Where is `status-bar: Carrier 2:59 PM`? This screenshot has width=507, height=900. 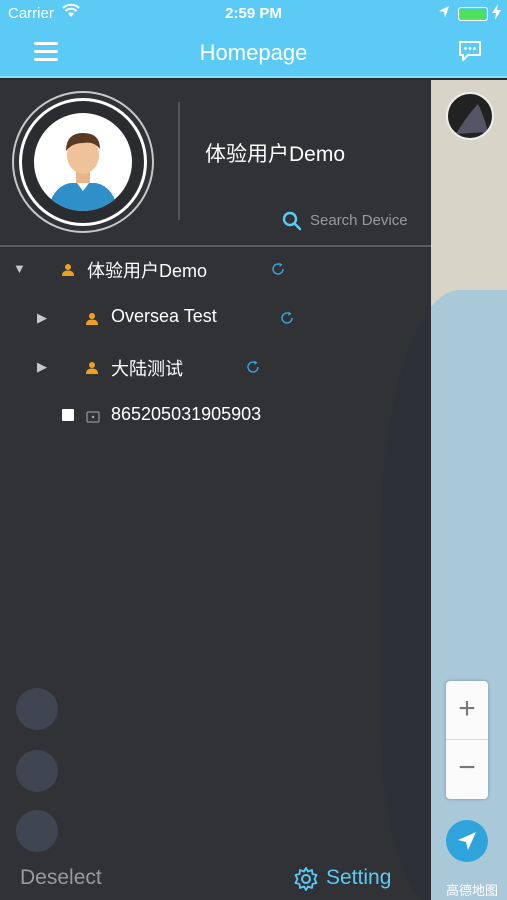 status-bar: Carrier 2:59 PM is located at coordinates (253, 14).